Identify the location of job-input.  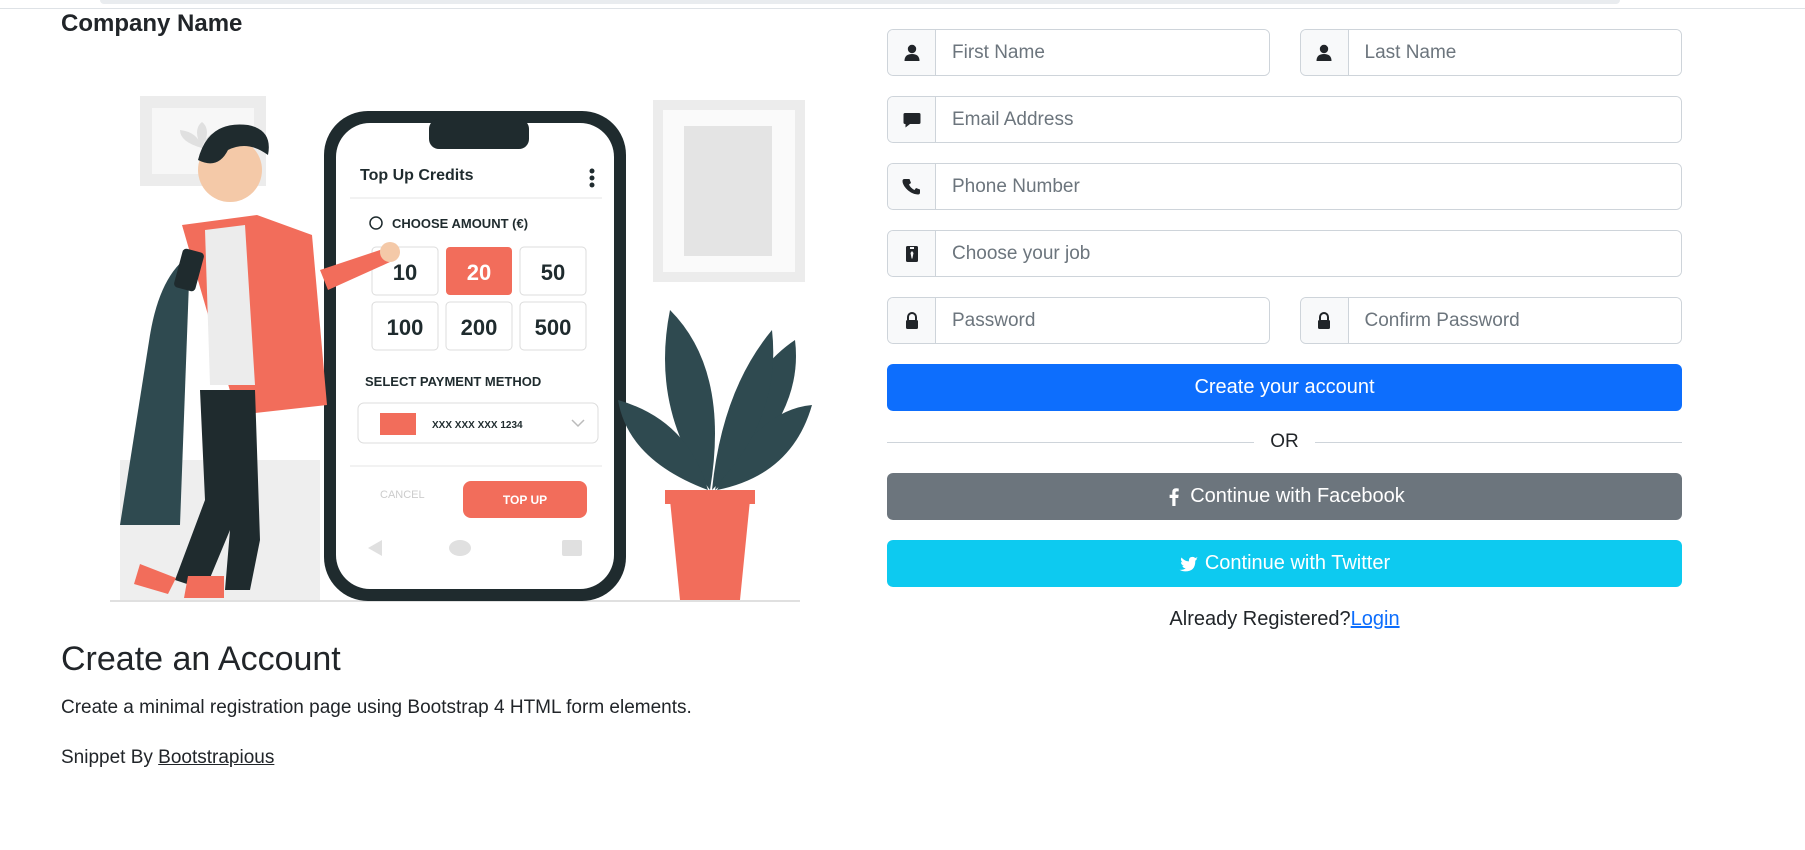
(1308, 253).